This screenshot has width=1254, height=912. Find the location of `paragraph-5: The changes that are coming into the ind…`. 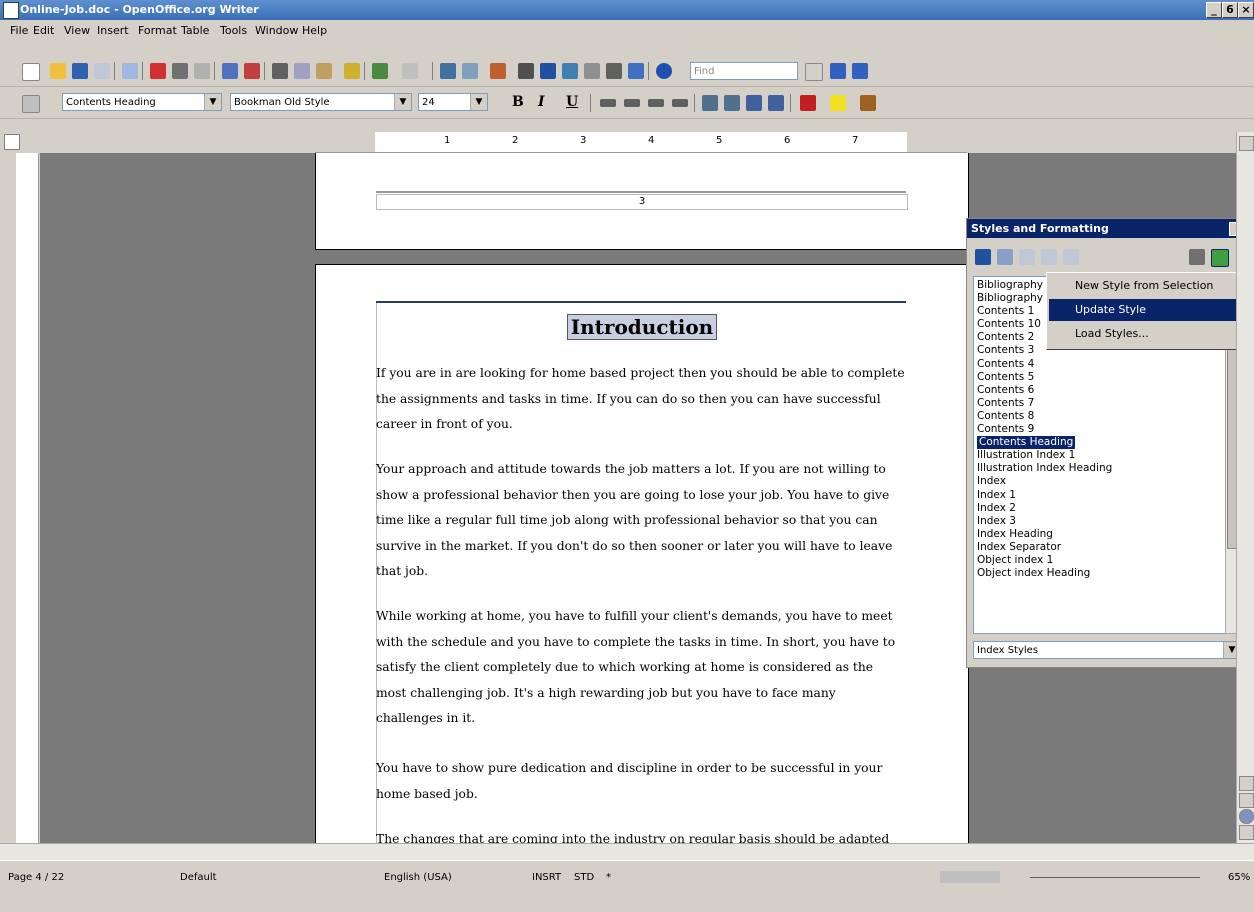

paragraph-5: The changes that are coming into the ind… is located at coordinates (641, 835).